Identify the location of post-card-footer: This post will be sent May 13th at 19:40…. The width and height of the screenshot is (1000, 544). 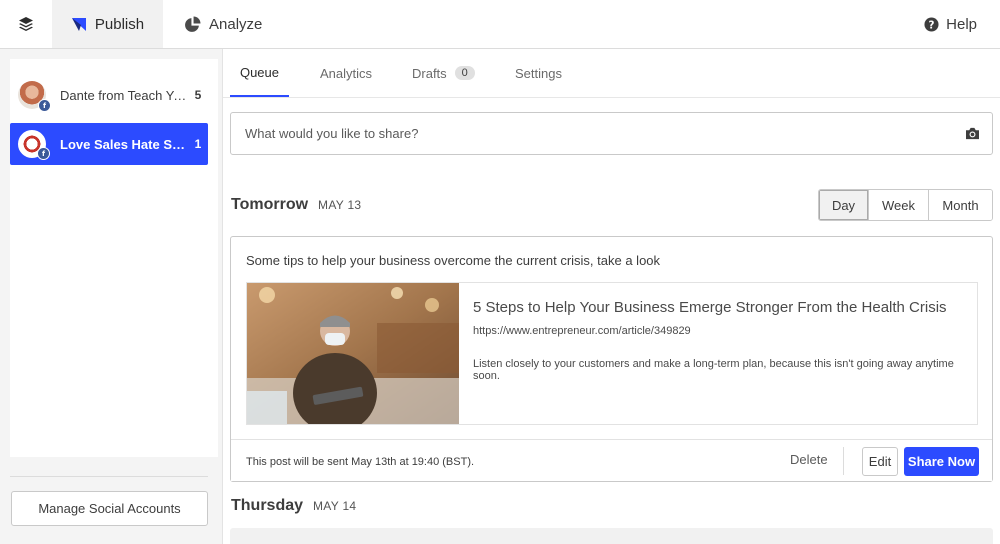
(611, 460).